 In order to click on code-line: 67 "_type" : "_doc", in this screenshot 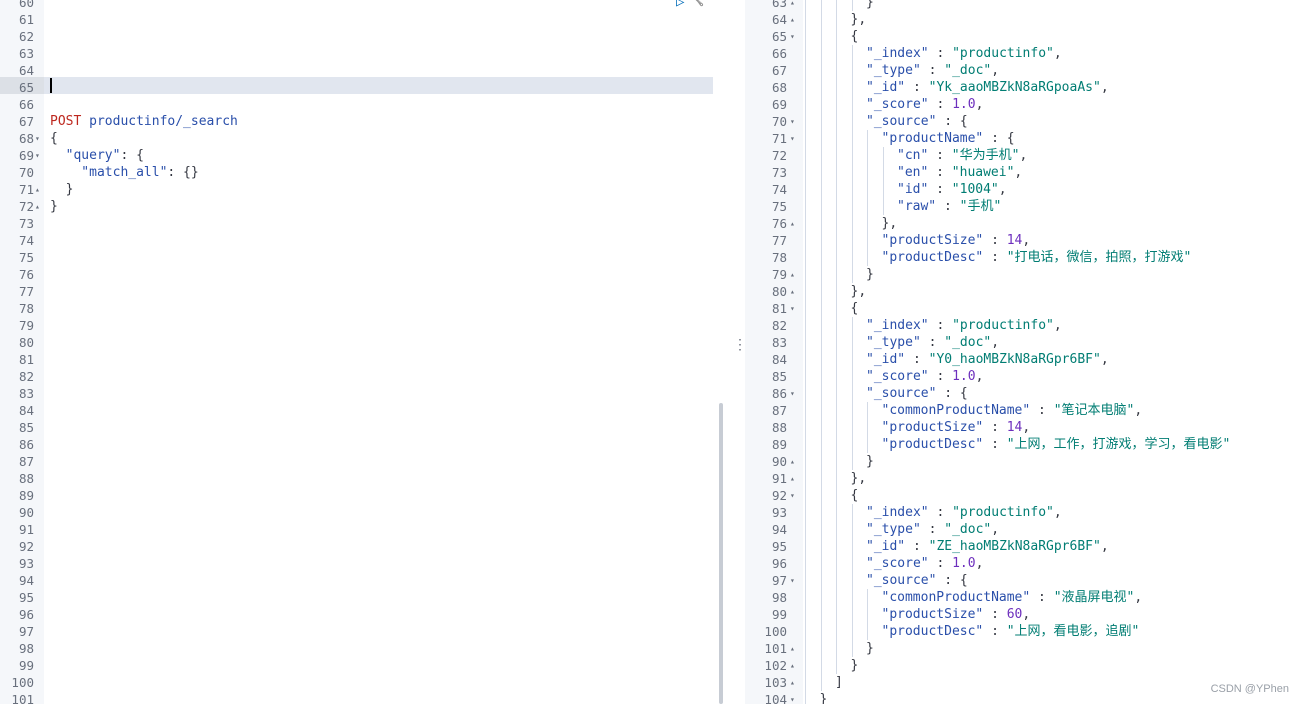, I will do `click(1024, 70)`.